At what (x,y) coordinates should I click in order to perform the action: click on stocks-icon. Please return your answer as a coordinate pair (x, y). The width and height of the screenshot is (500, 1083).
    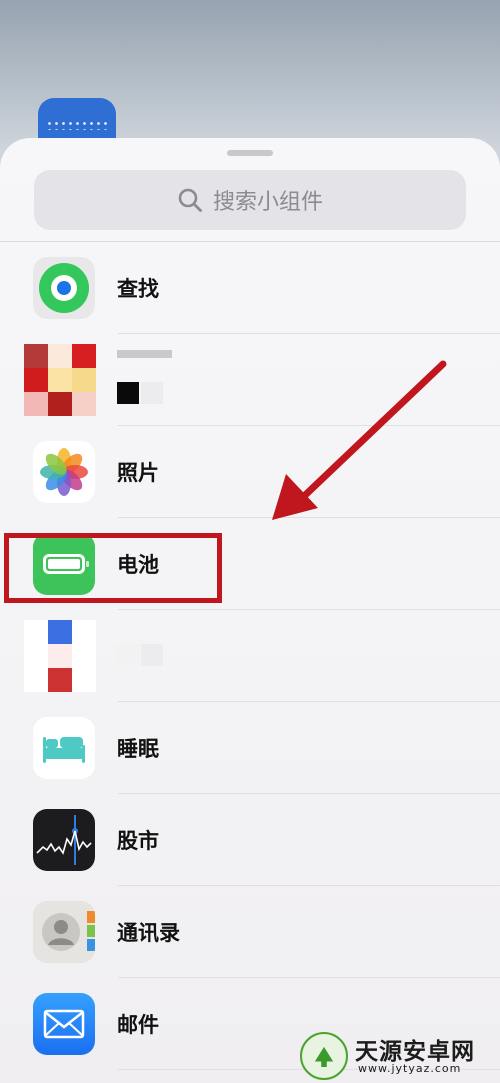
    Looking at the image, I should click on (64, 840).